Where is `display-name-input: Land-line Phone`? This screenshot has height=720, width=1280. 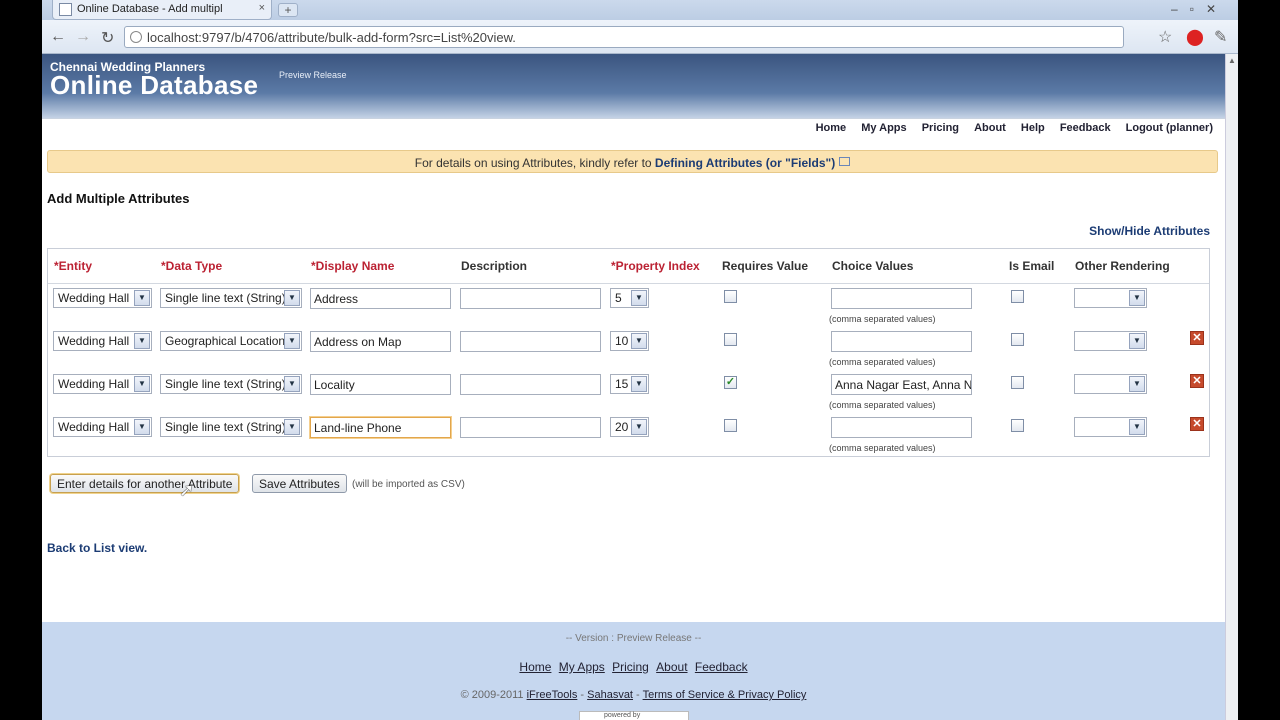 display-name-input: Land-line Phone is located at coordinates (380, 427).